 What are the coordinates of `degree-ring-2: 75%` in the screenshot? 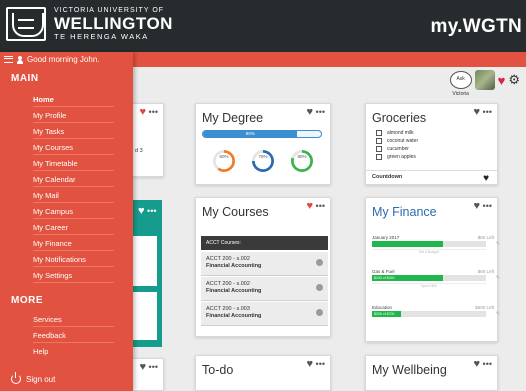 It's located at (263, 161).